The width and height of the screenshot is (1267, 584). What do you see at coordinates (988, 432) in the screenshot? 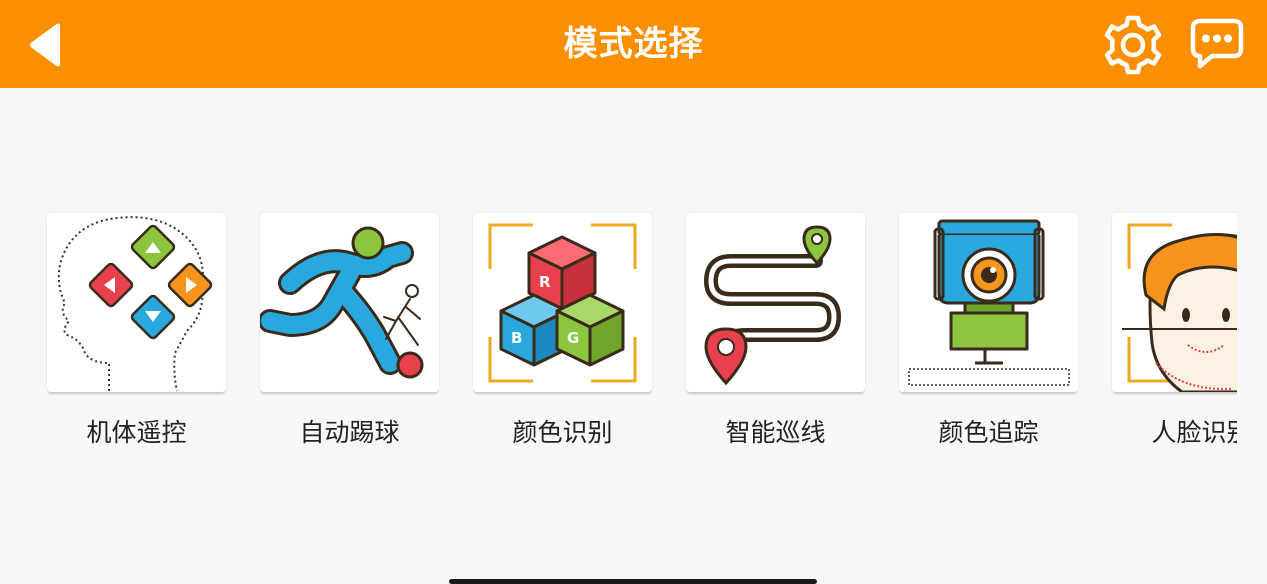
I see `mode-label: 颜色追踪` at bounding box center [988, 432].